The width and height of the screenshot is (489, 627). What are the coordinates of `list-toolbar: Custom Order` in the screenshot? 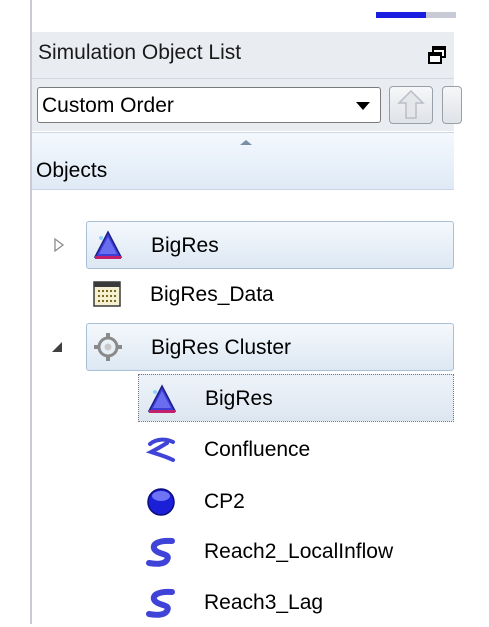 It's located at (247, 105).